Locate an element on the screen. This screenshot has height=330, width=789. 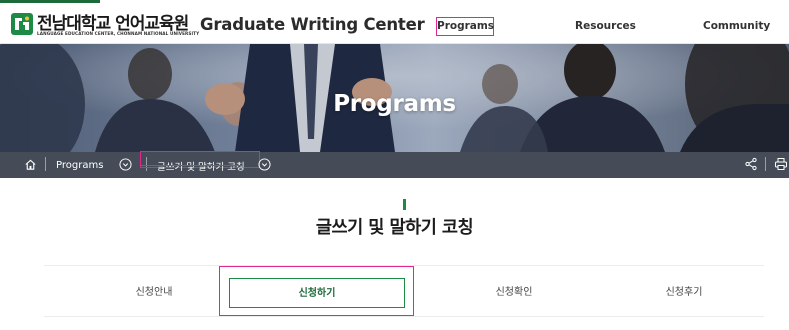
site-title: Graduate Writing Center is located at coordinates (312, 24).